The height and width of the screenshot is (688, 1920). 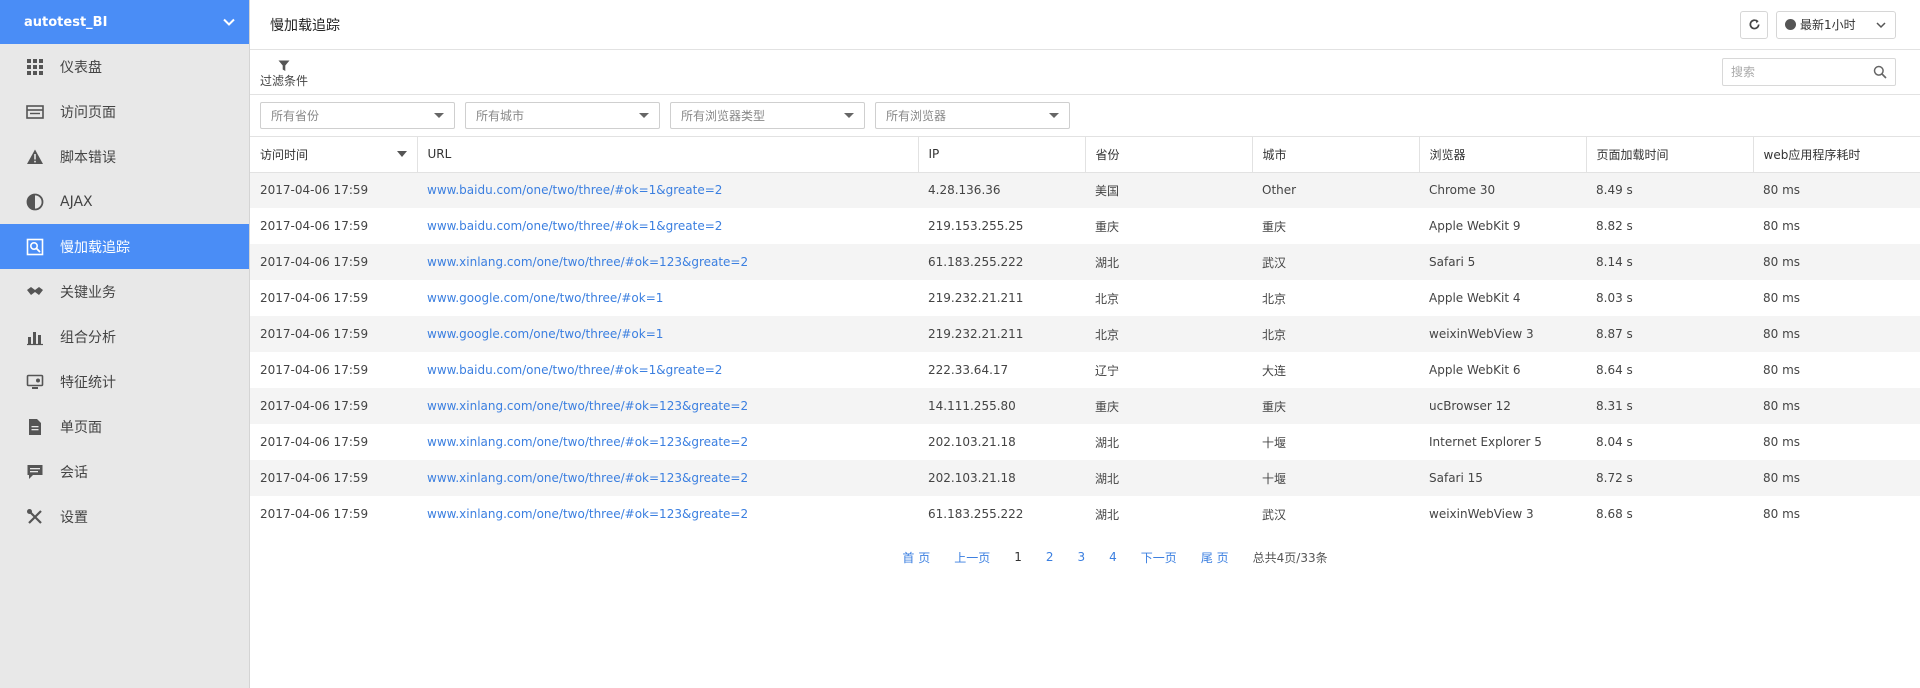 I want to click on table-header-row: 访问时间 URL IP 省份 城市 浏览器 页面加载时间 web应用程序耗时, so click(x=1085, y=155).